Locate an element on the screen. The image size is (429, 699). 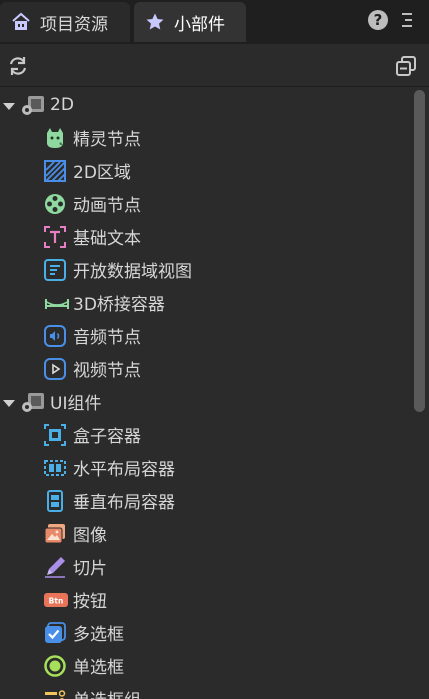
group-label: 2D is located at coordinates (62, 104).